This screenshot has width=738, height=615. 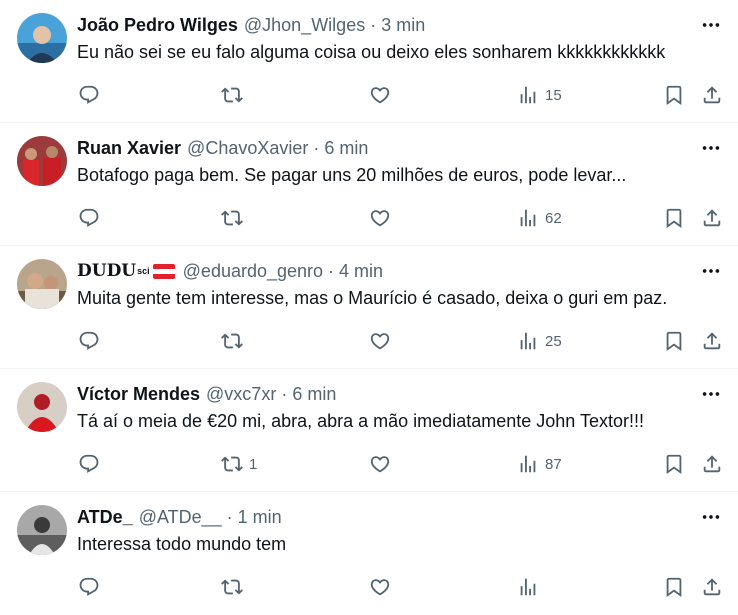 I want to click on timestamp: 3 min, so click(x=403, y=25).